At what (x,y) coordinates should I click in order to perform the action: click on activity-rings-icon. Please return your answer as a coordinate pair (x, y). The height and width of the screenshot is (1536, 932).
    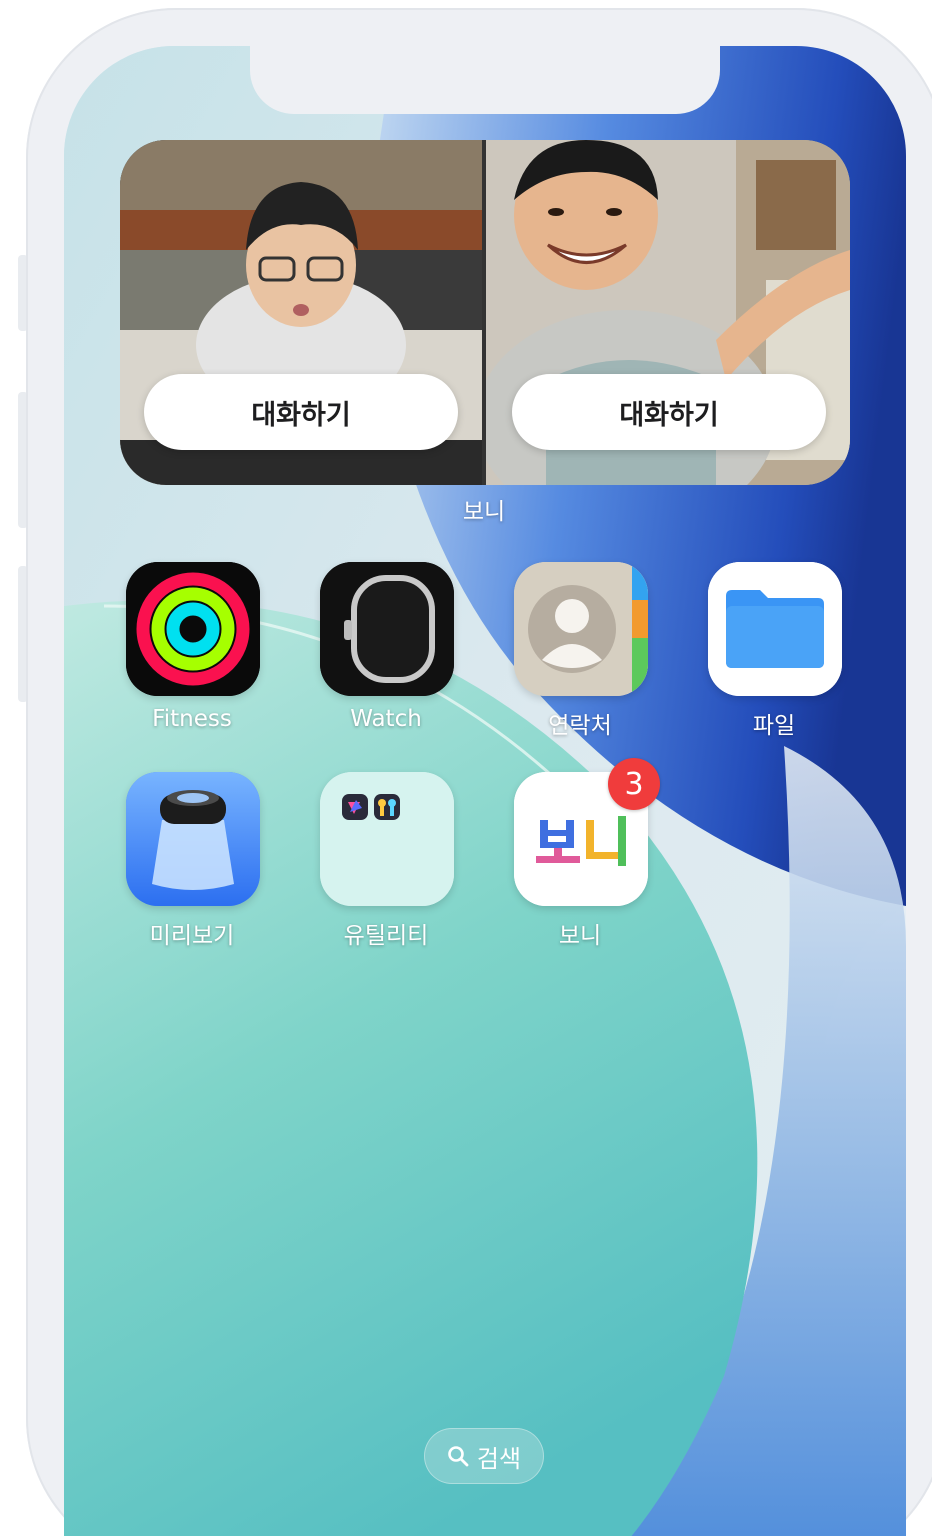
    Looking at the image, I should click on (193, 629).